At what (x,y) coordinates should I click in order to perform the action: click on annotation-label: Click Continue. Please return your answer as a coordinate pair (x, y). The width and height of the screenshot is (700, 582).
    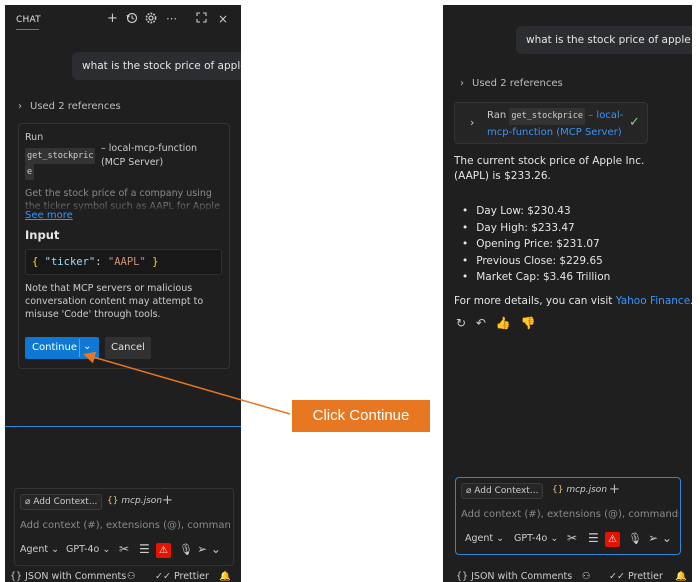
    Looking at the image, I should click on (361, 416).